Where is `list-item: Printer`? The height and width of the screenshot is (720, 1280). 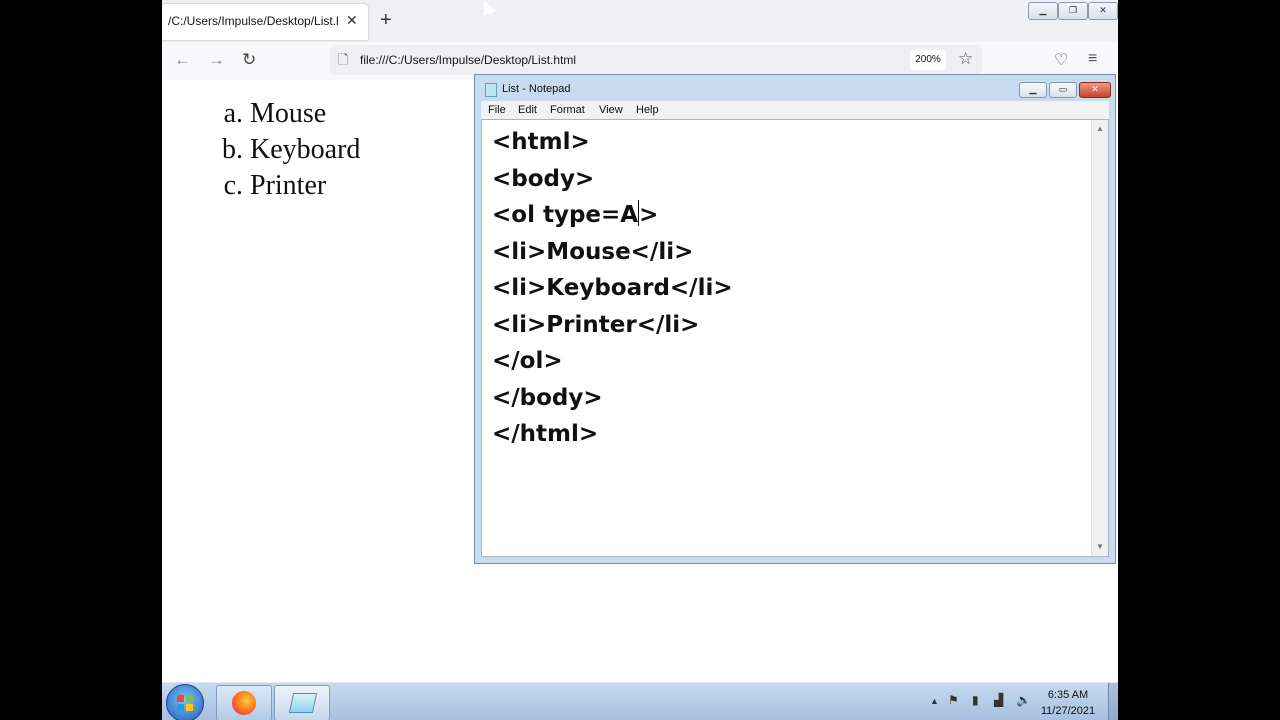 list-item: Printer is located at coordinates (305, 186).